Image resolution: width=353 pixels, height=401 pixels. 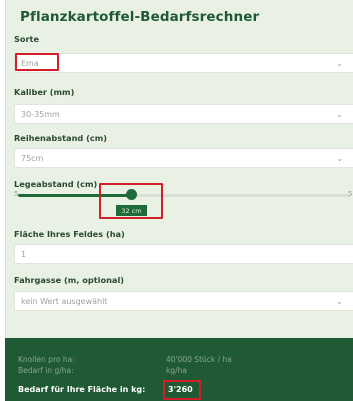 What do you see at coordinates (350, 194) in the screenshot?
I see `slider-max-label: 5` at bounding box center [350, 194].